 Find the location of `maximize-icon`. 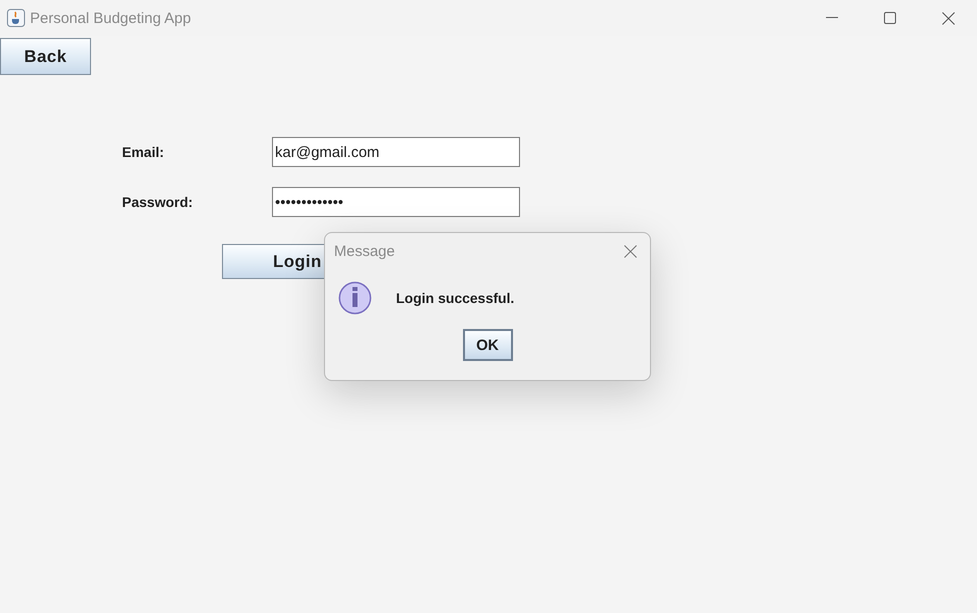

maximize-icon is located at coordinates (890, 18).